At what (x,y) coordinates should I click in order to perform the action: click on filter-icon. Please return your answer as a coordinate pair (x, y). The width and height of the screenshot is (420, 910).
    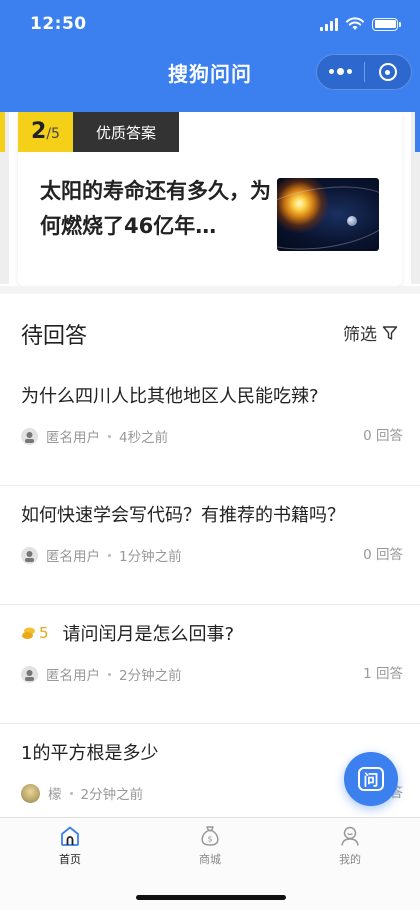
    Looking at the image, I should click on (390, 332).